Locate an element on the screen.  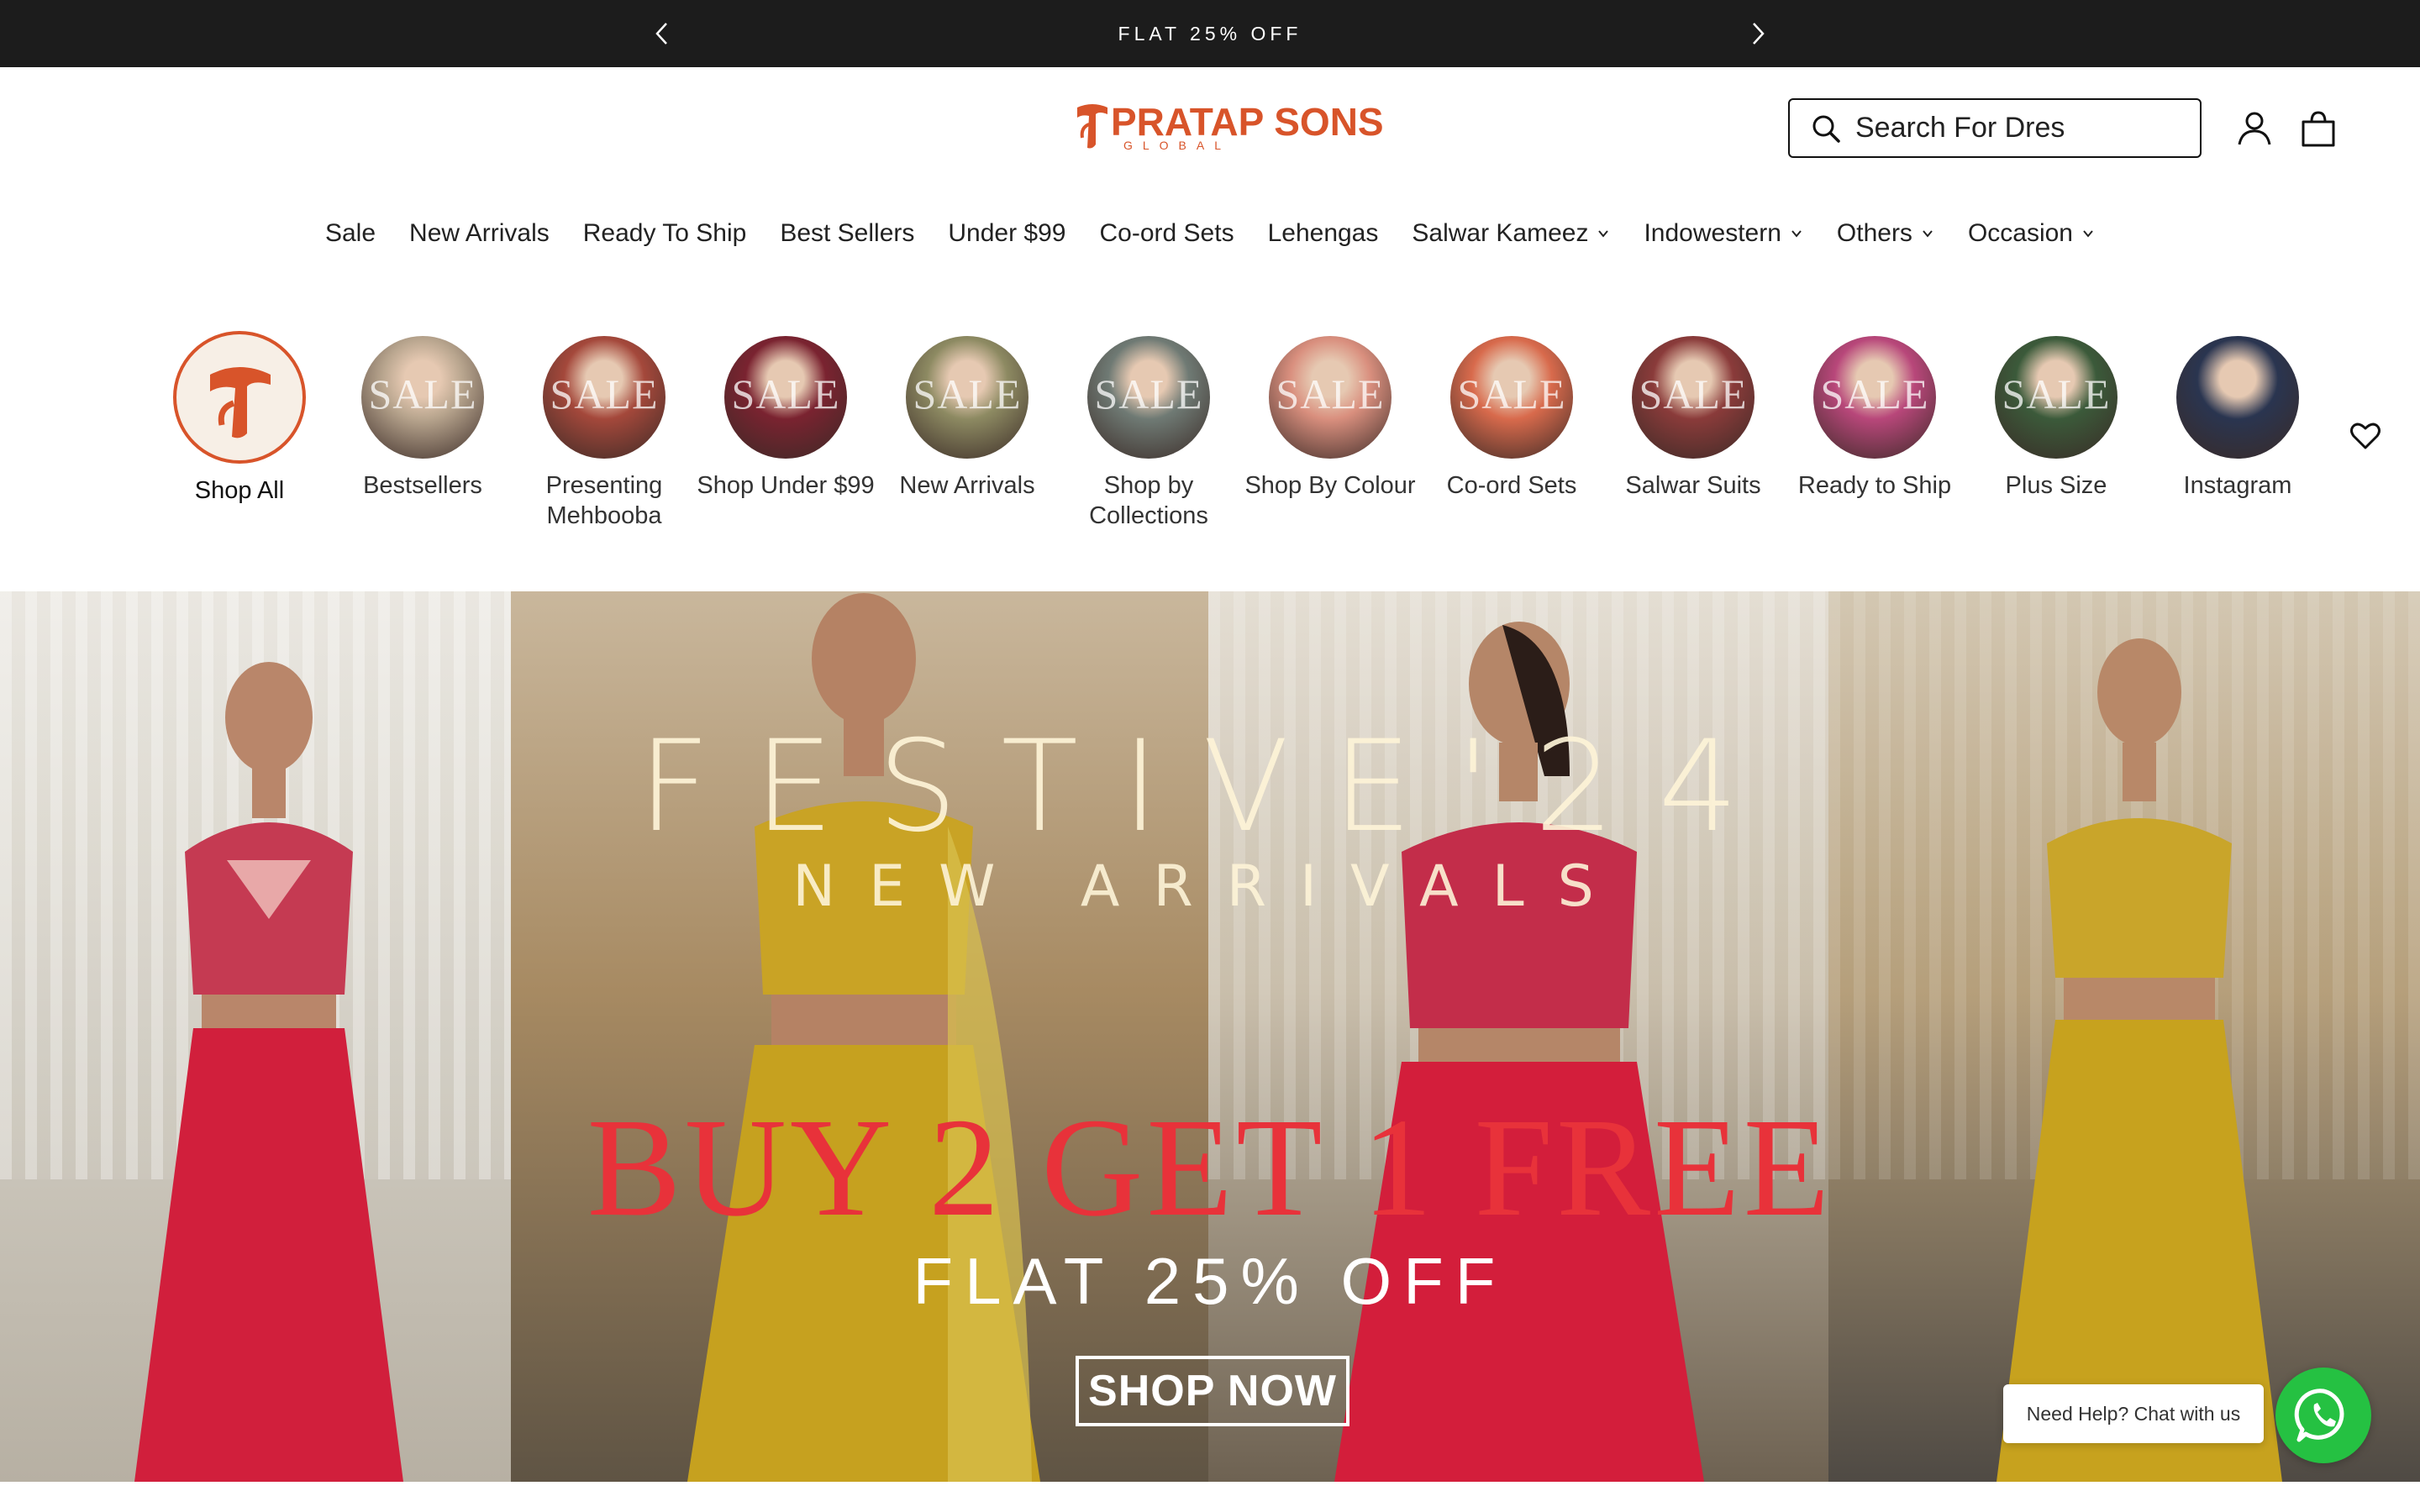
whatsapp-chat-button is located at coordinates (2323, 1415).